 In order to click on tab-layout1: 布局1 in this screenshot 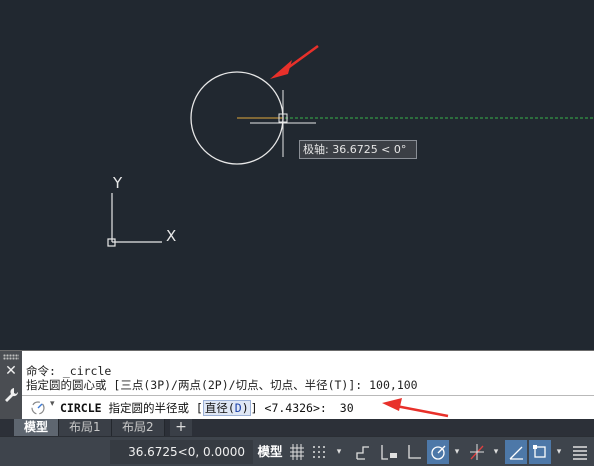, I will do `click(85, 427)`.